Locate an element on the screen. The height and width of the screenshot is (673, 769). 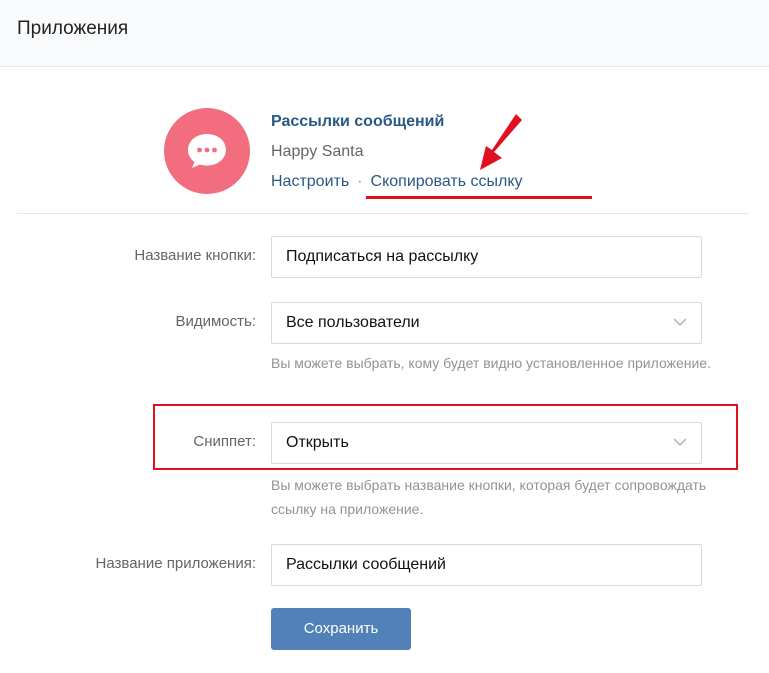
section-divider is located at coordinates (383, 213).